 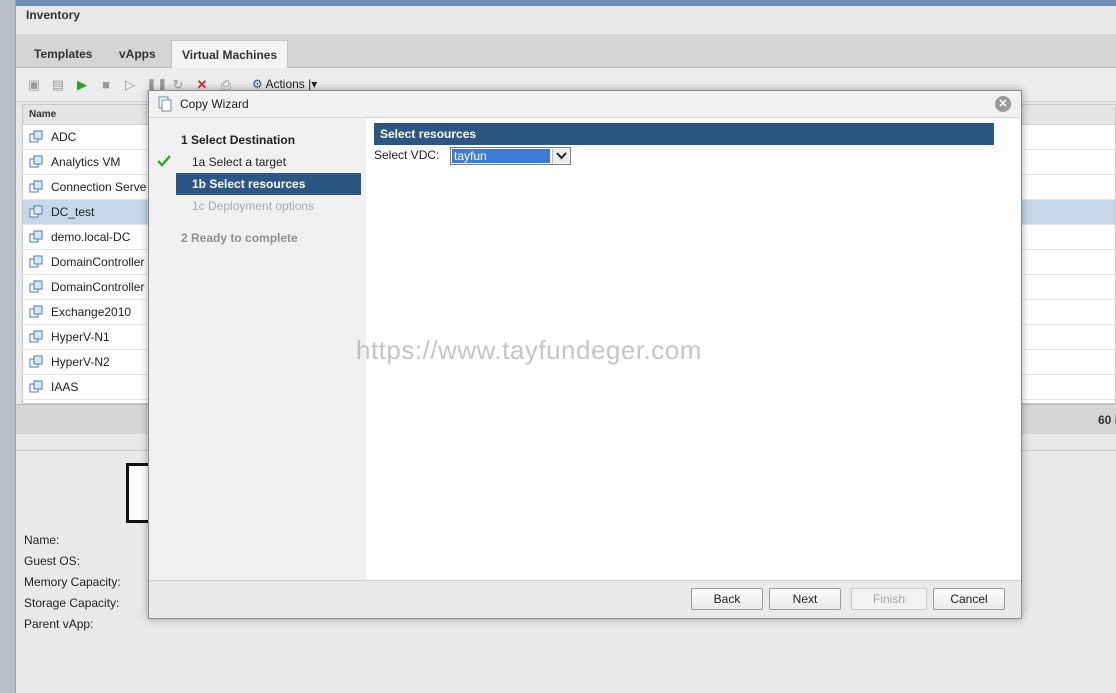 What do you see at coordinates (889, 599) in the screenshot?
I see `finish-button: Finish` at bounding box center [889, 599].